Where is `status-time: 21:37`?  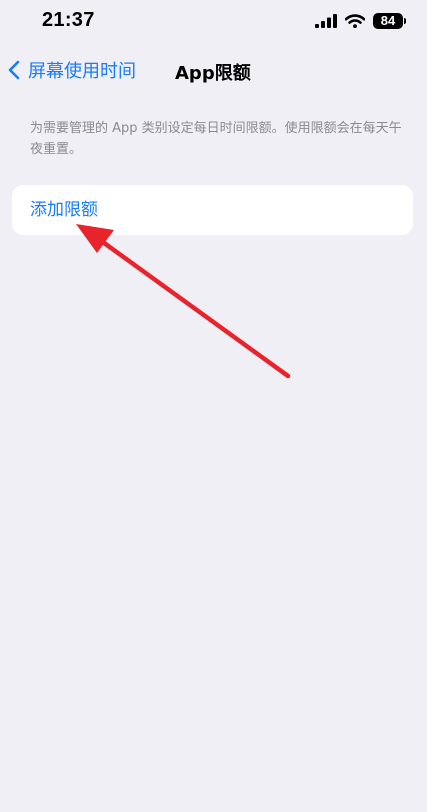 status-time: 21:37 is located at coordinates (68, 20).